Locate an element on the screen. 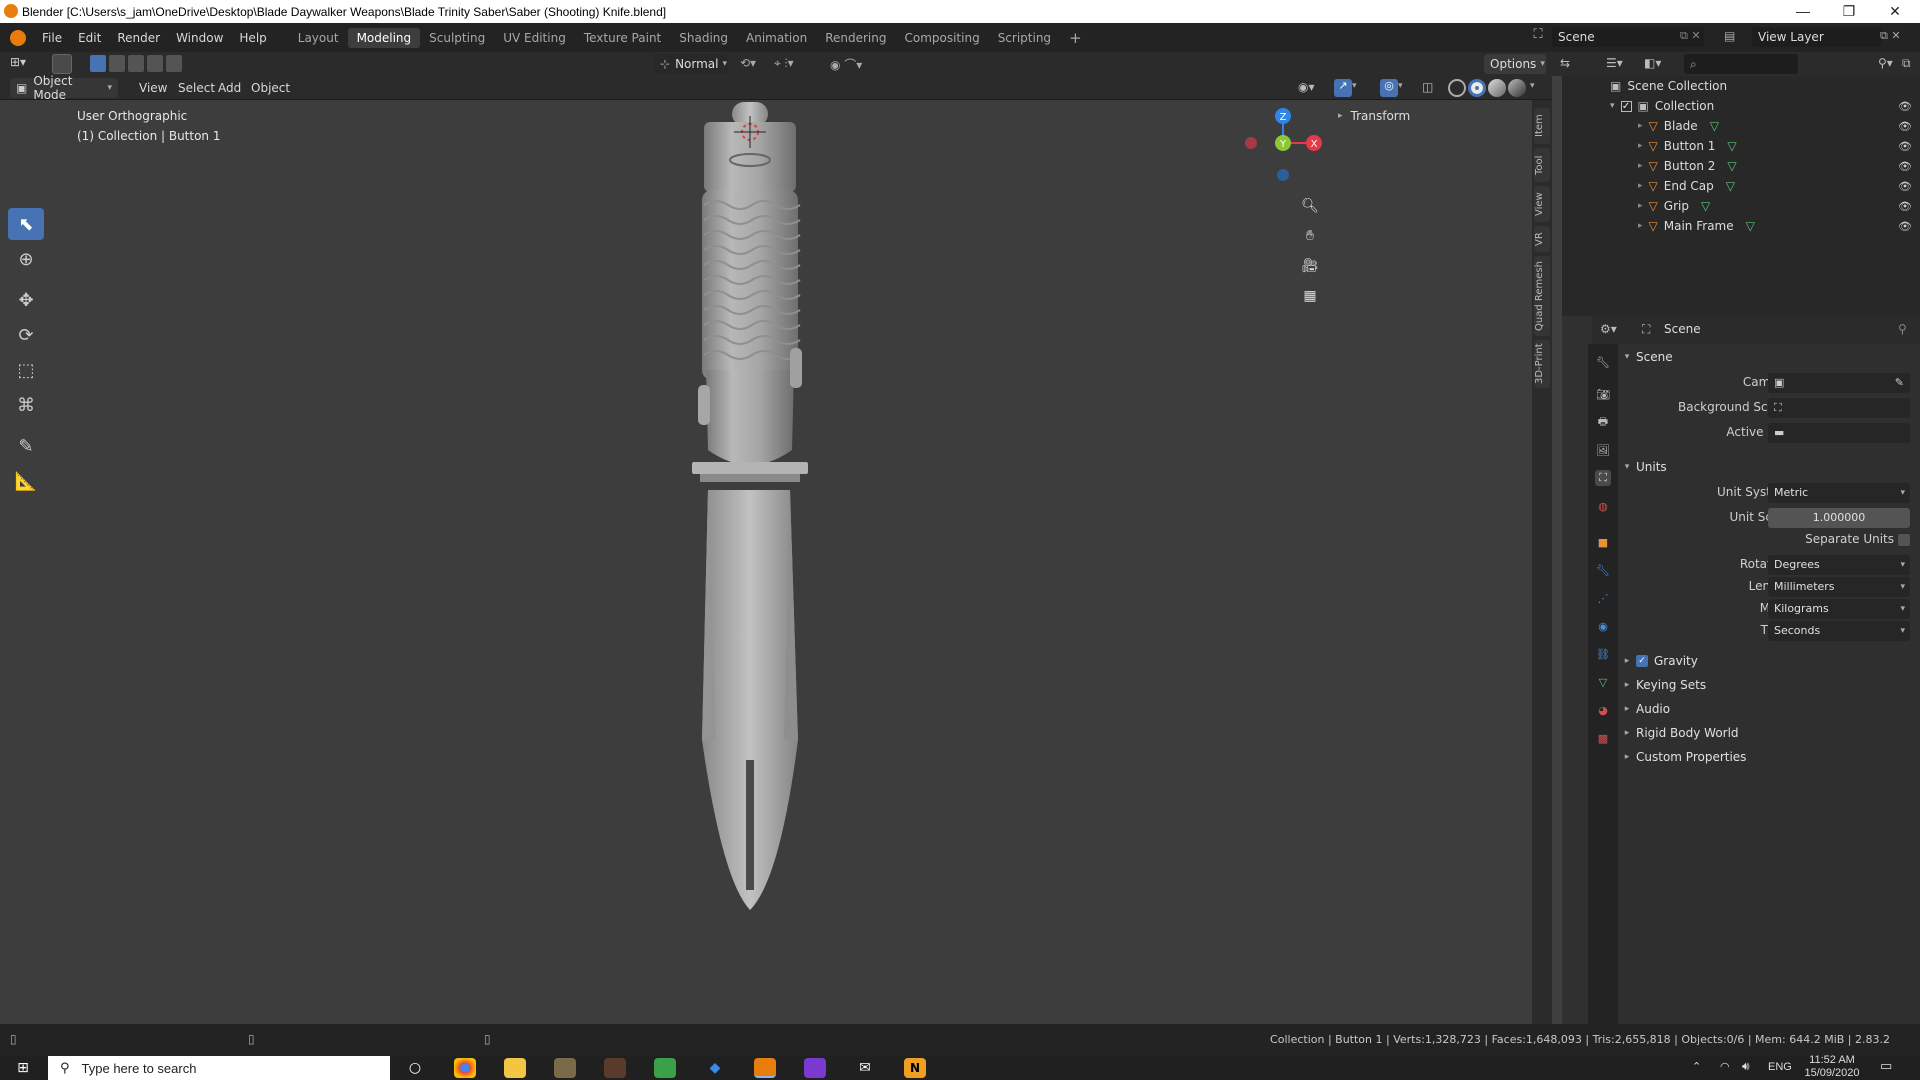 The width and height of the screenshot is (1920, 1080). workspace-tab-sculpting: Sculpting is located at coordinates (457, 38).